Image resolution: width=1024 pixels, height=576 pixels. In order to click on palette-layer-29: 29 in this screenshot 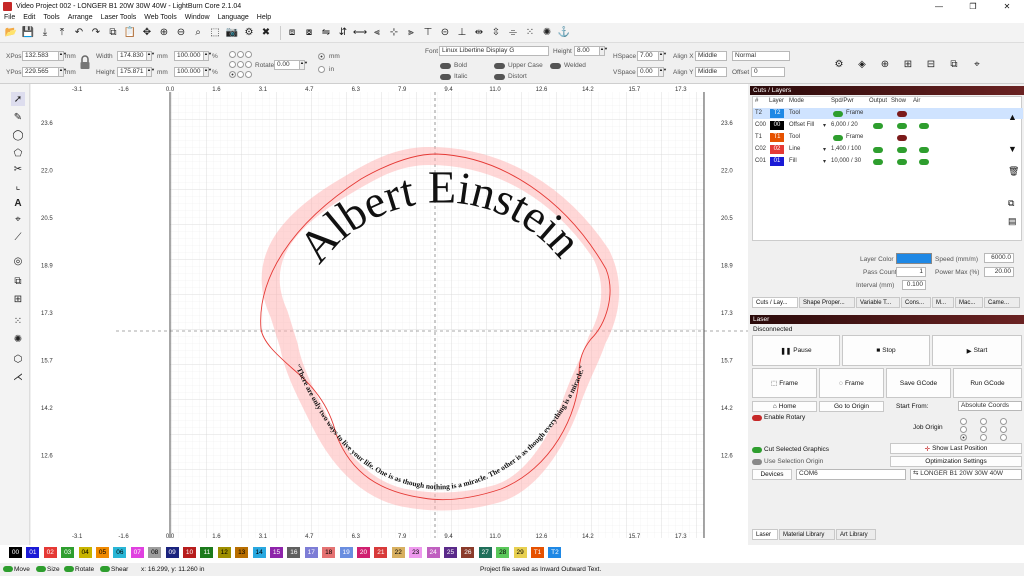, I will do `click(520, 552)`.